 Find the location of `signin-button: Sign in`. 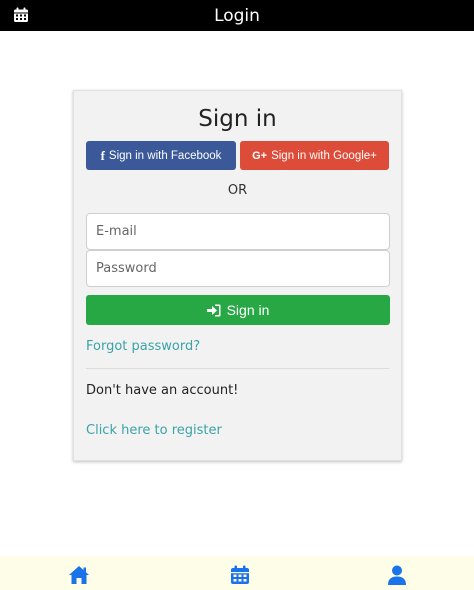

signin-button: Sign in is located at coordinates (238, 310).